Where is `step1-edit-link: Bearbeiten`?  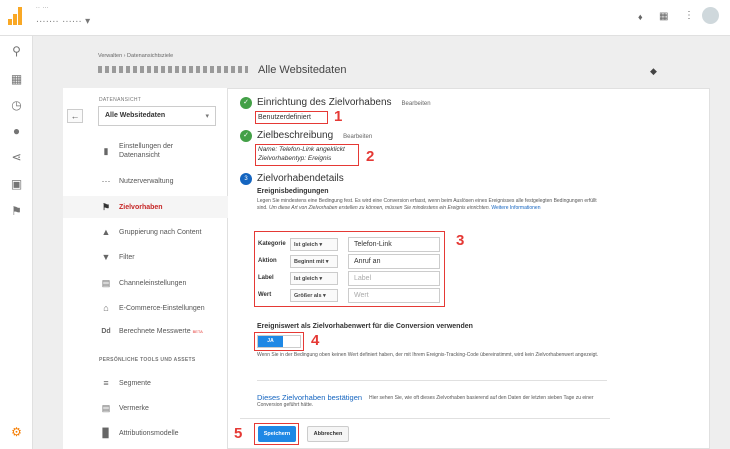
step1-edit-link: Bearbeiten is located at coordinates (416, 104).